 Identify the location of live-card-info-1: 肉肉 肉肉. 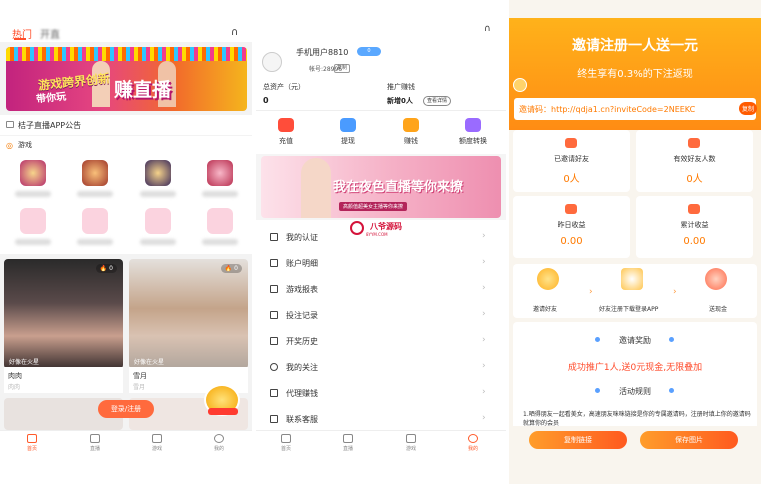
(63, 380).